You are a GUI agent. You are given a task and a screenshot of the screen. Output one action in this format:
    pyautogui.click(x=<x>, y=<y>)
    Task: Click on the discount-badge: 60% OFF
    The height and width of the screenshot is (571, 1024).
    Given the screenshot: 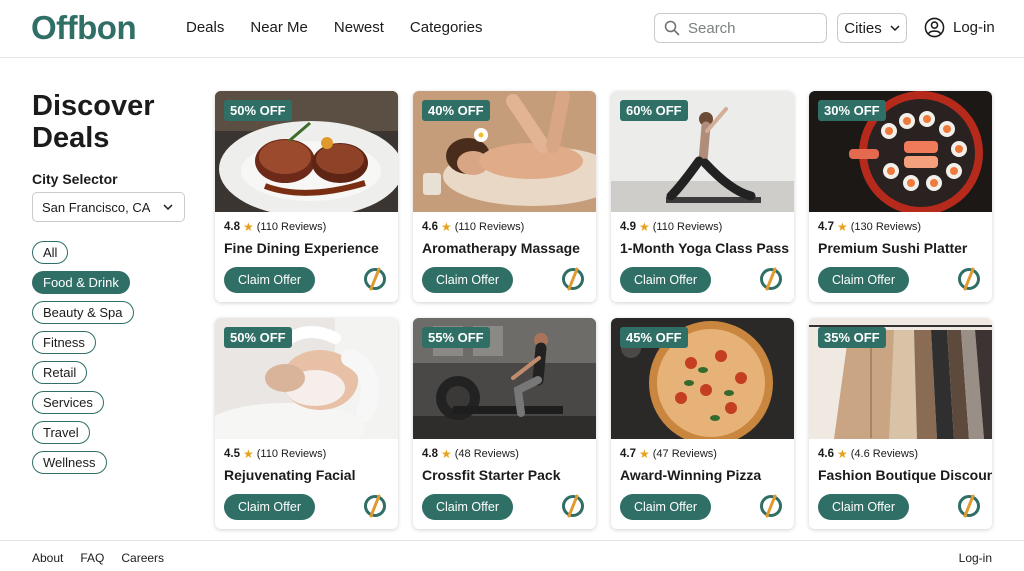 What is the action you would take?
    pyautogui.click(x=654, y=110)
    